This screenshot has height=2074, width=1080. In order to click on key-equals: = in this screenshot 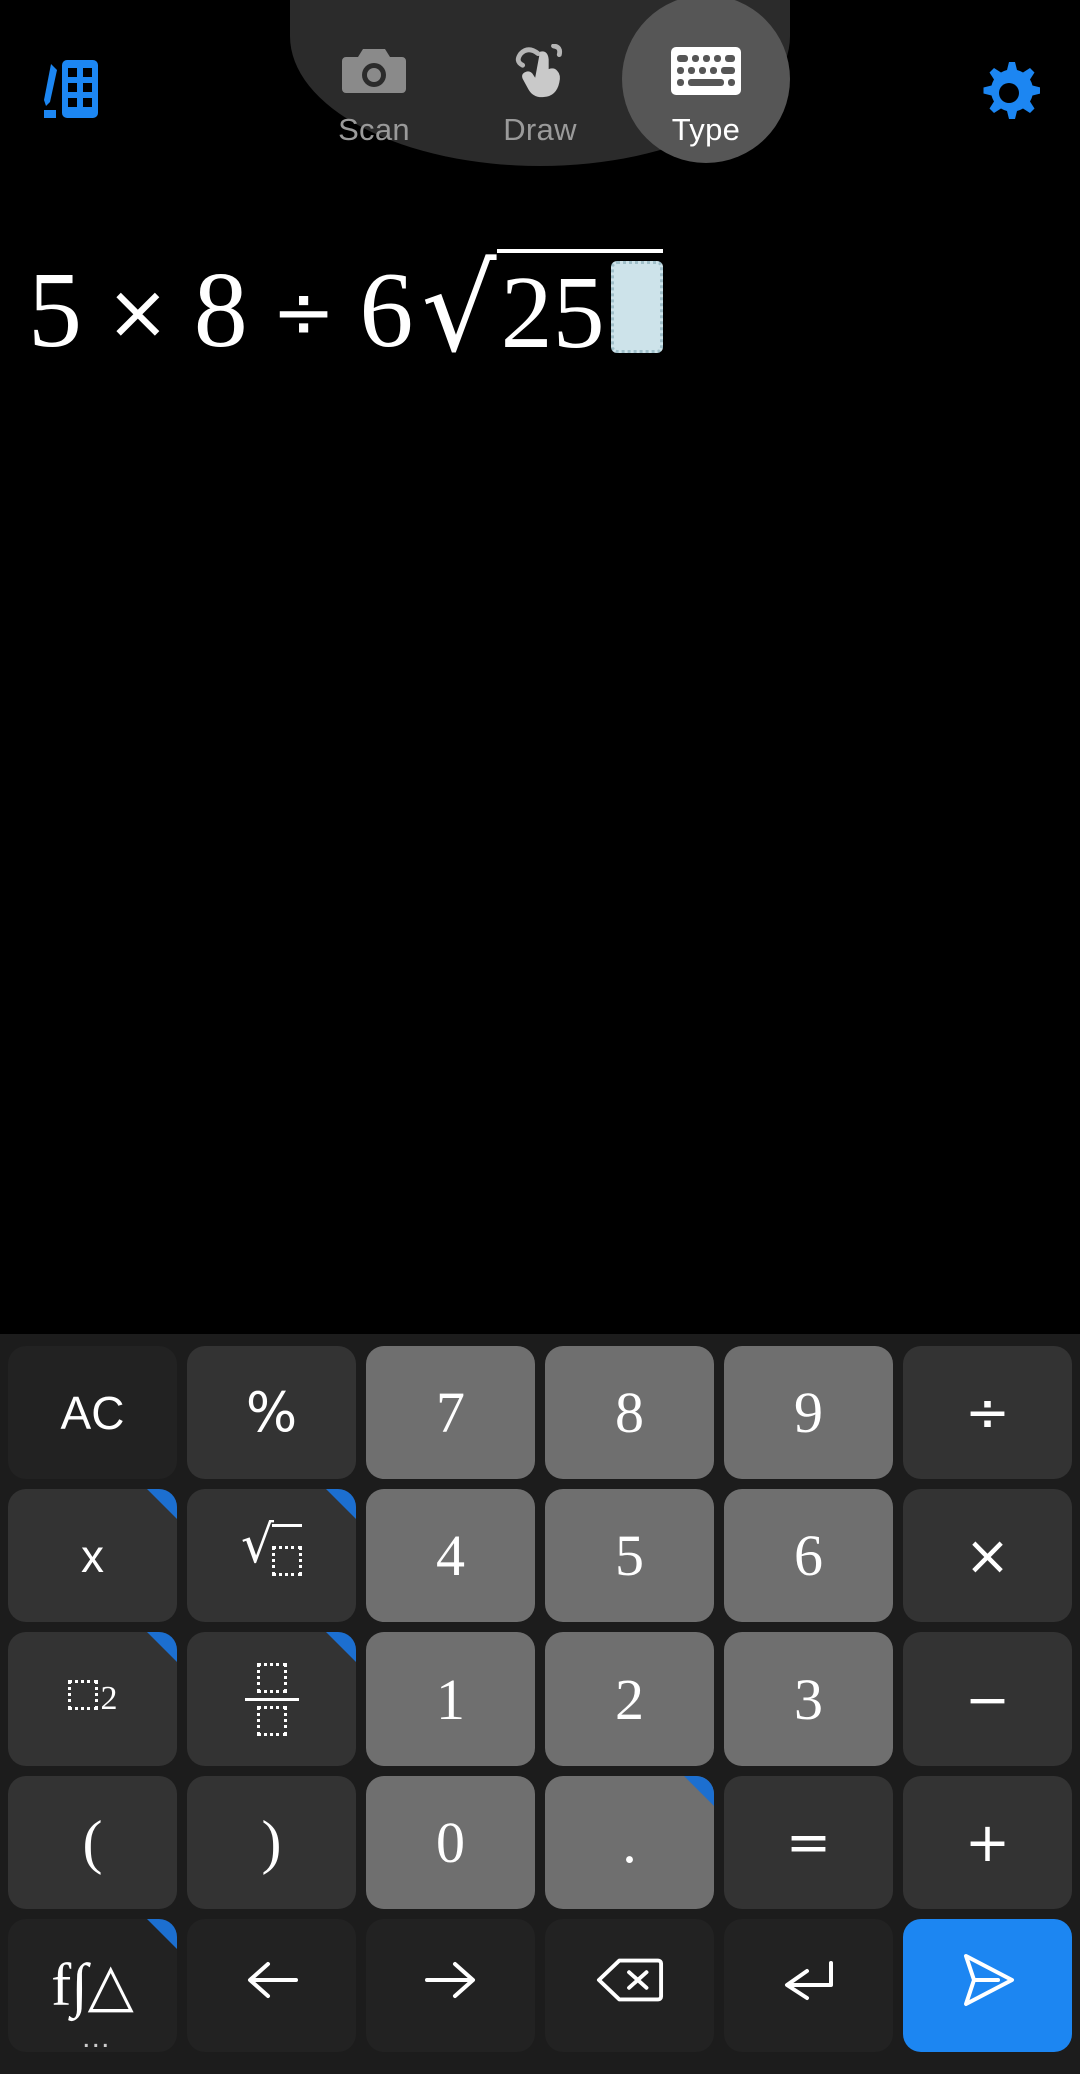, I will do `click(808, 1842)`.